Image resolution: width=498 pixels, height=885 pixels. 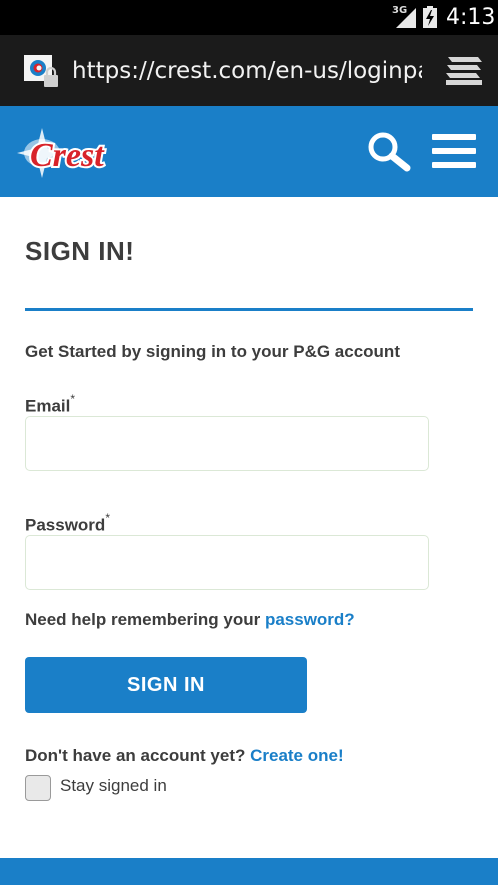 I want to click on battery-charging-icon, so click(x=430, y=17).